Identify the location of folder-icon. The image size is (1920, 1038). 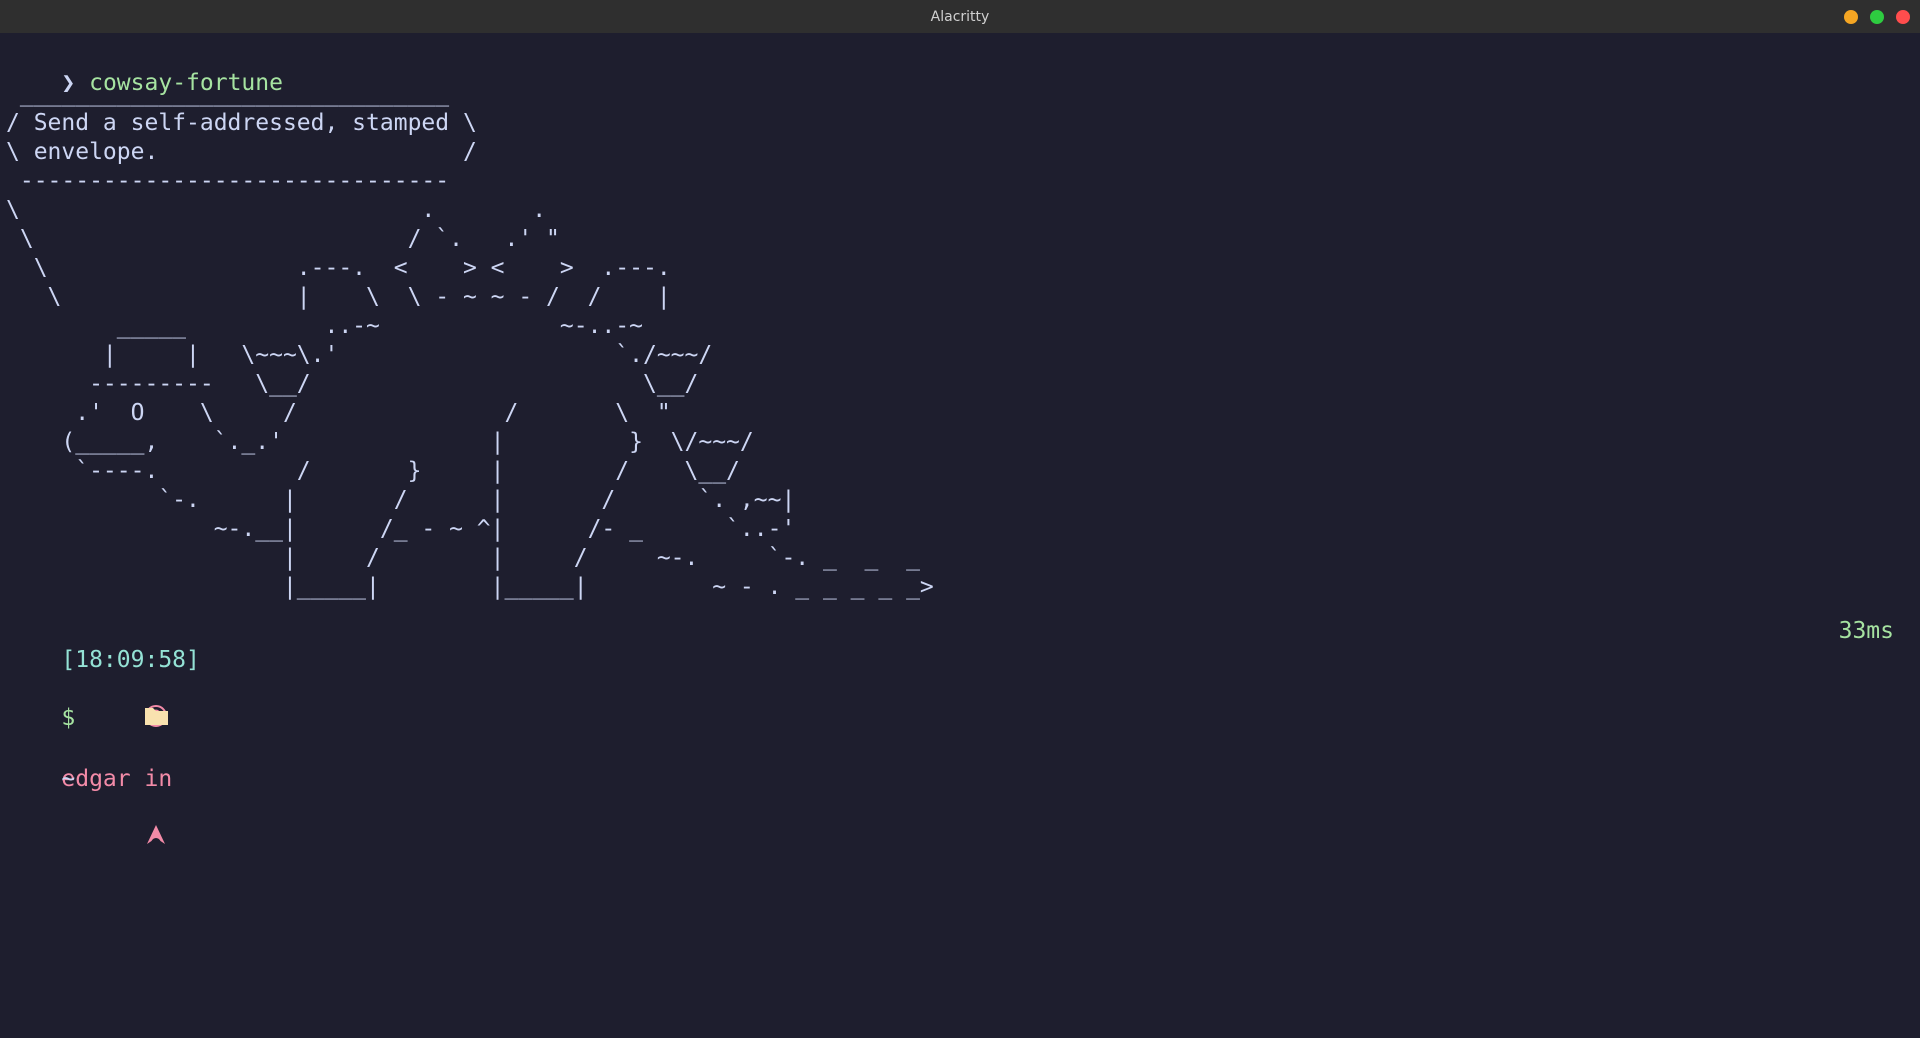
(115, 720).